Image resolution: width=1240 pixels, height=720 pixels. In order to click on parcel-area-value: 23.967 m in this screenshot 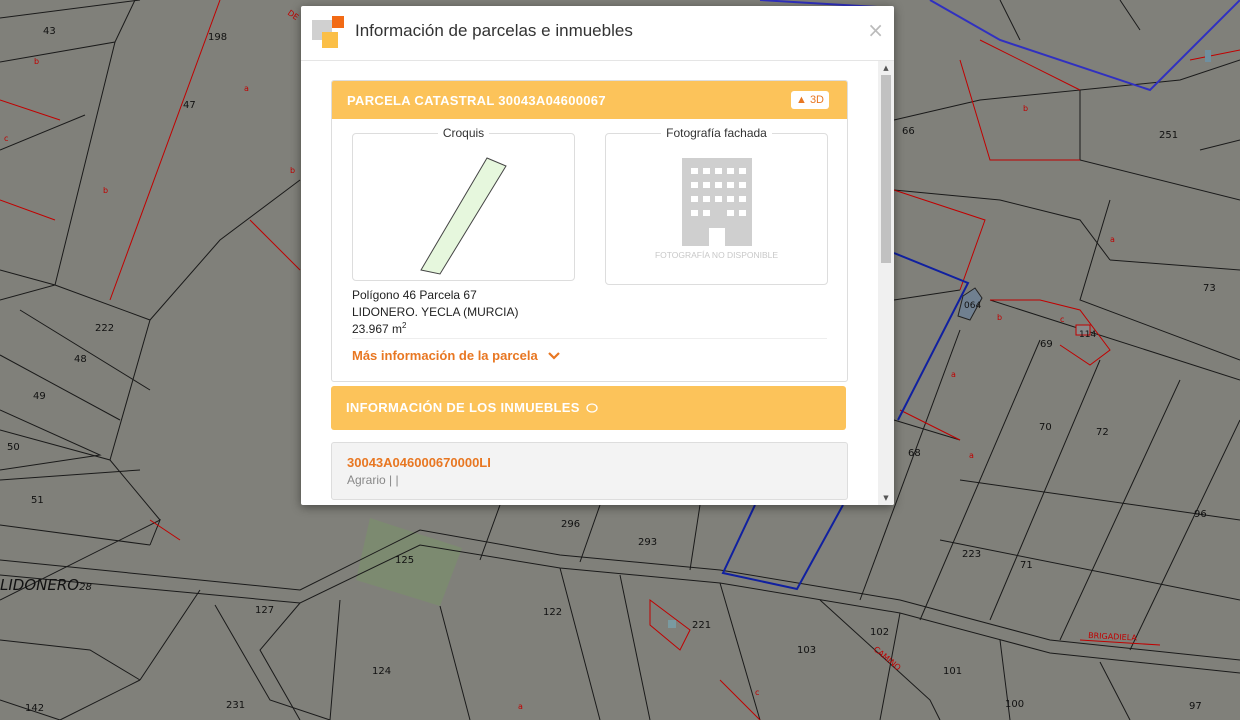, I will do `click(377, 329)`.